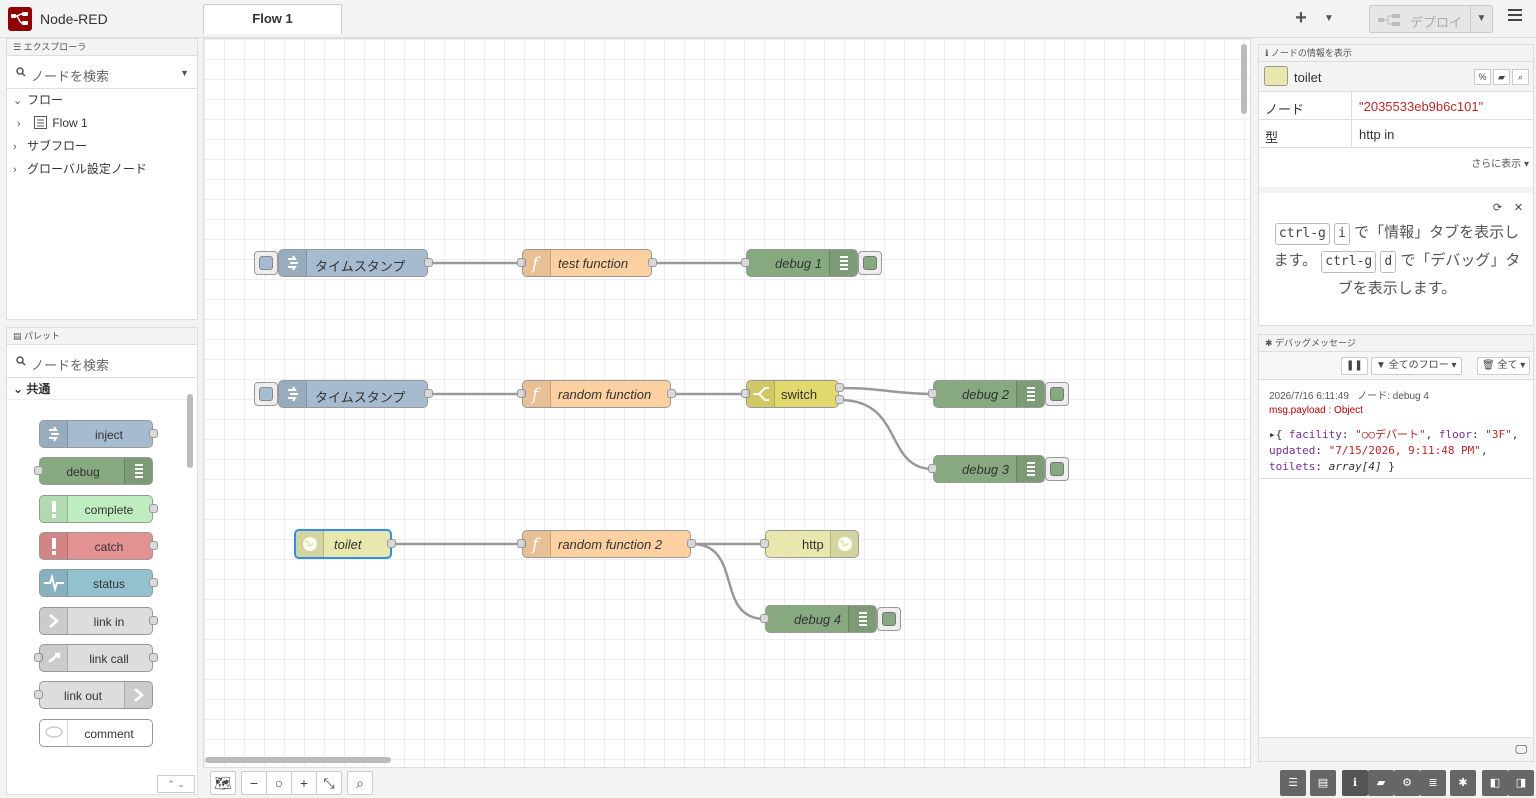  Describe the element at coordinates (799, 263) in the screenshot. I see `node-debug-1: debug 1` at that location.